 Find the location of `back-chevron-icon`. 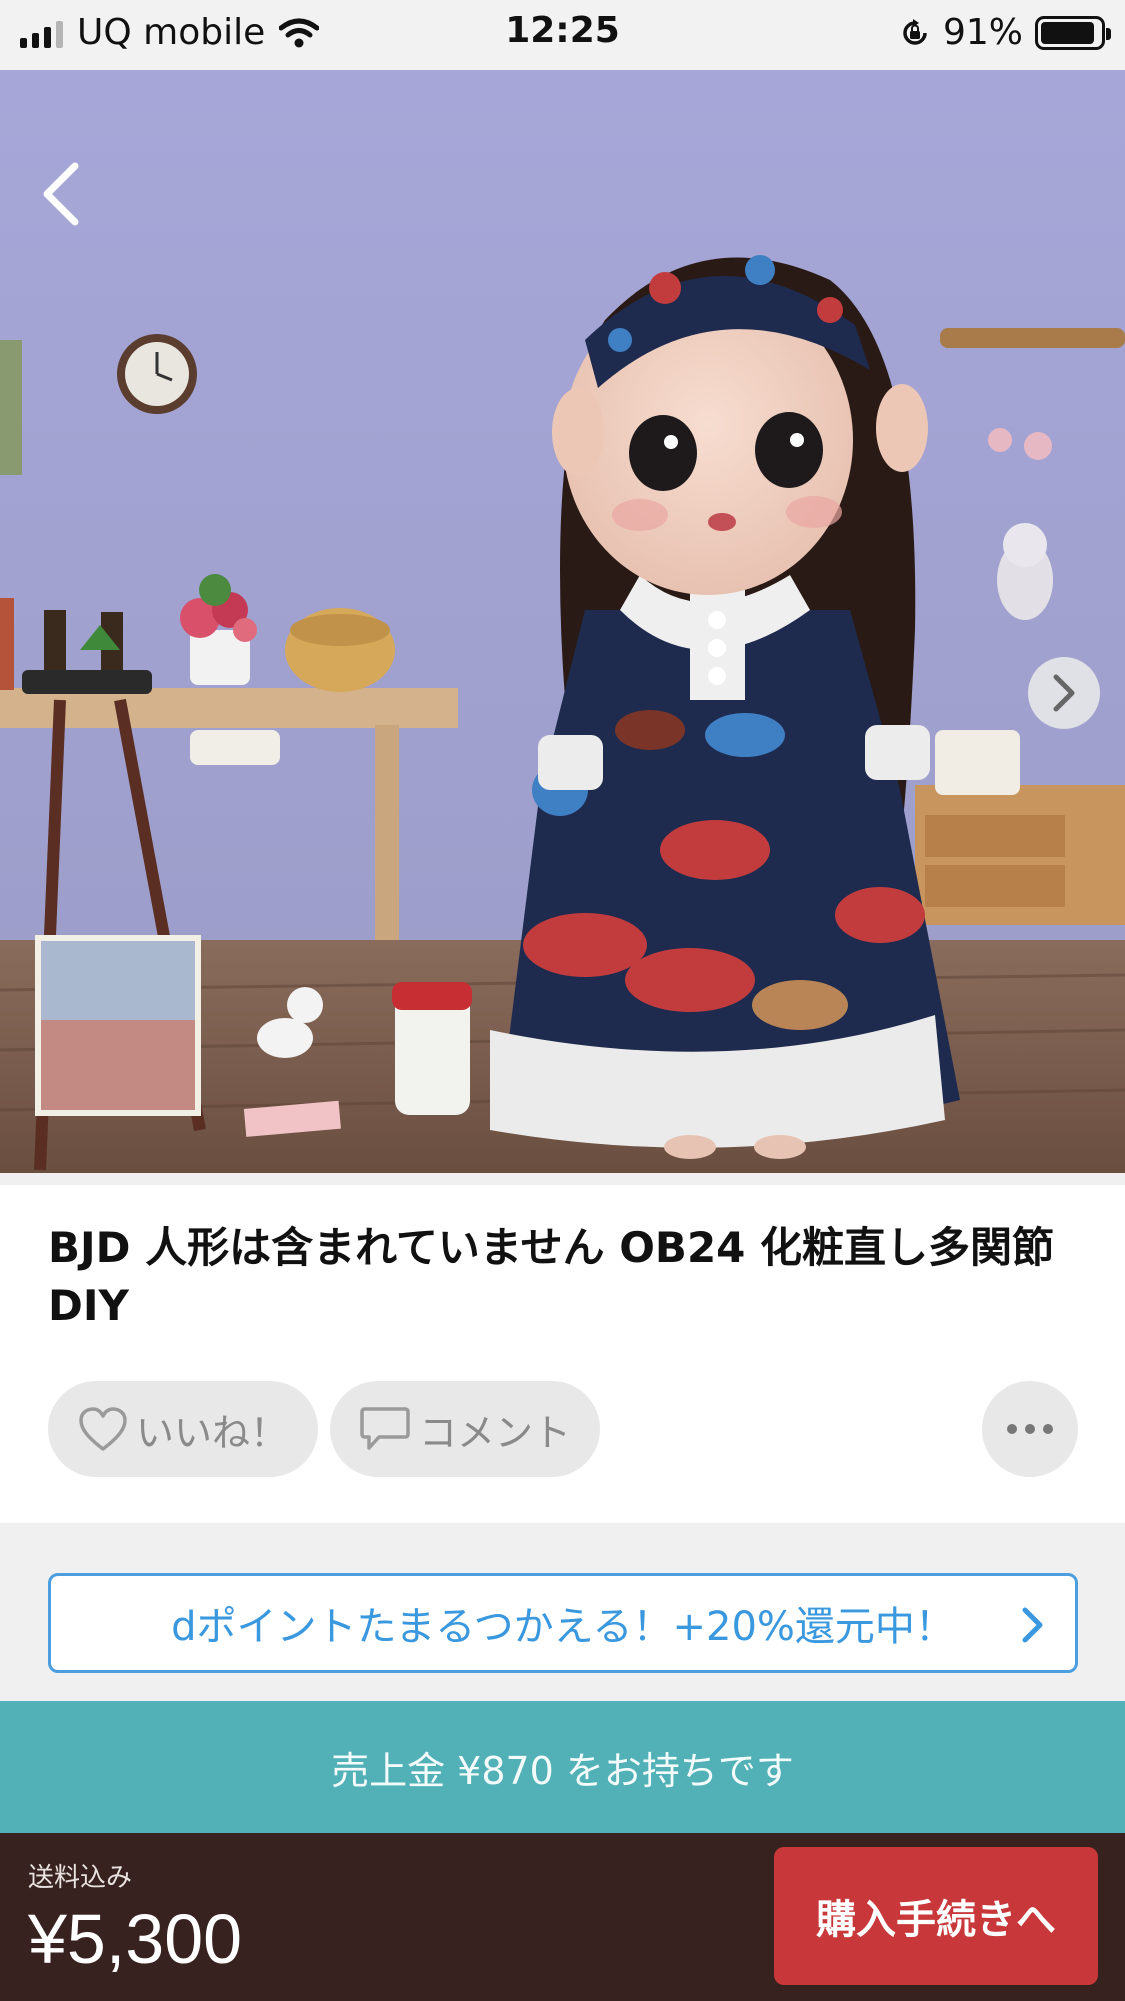

back-chevron-icon is located at coordinates (61, 194).